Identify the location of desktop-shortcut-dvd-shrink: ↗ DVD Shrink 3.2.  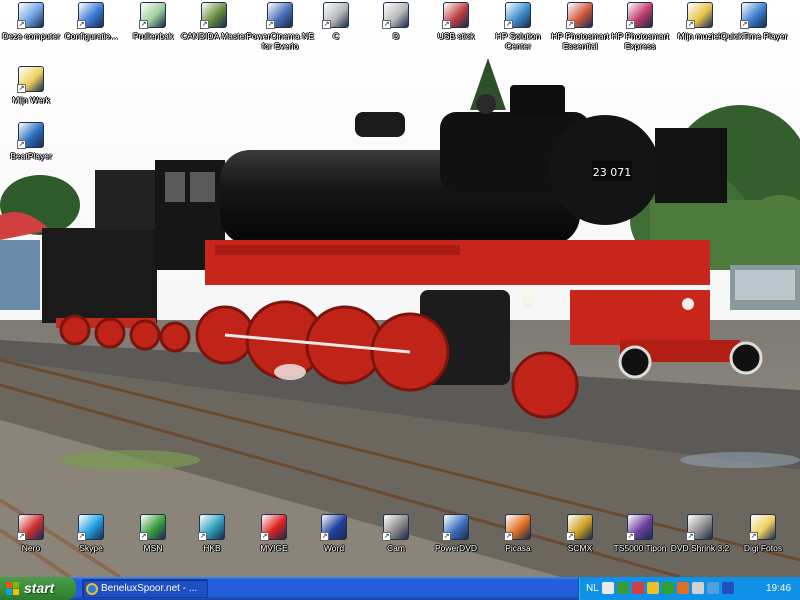
(700, 543).